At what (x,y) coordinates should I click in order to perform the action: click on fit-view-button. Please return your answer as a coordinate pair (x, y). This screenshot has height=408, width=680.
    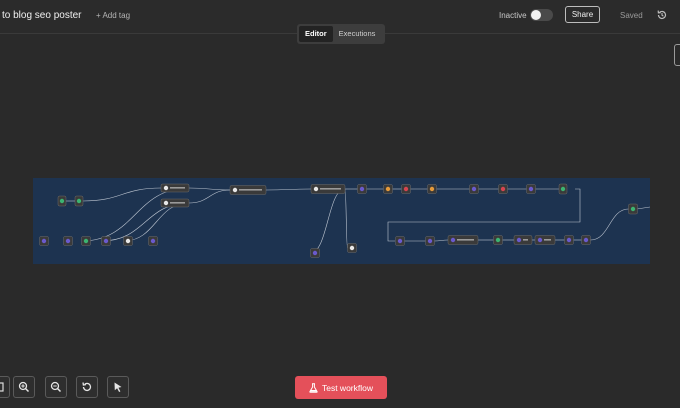
    Looking at the image, I should click on (5, 387).